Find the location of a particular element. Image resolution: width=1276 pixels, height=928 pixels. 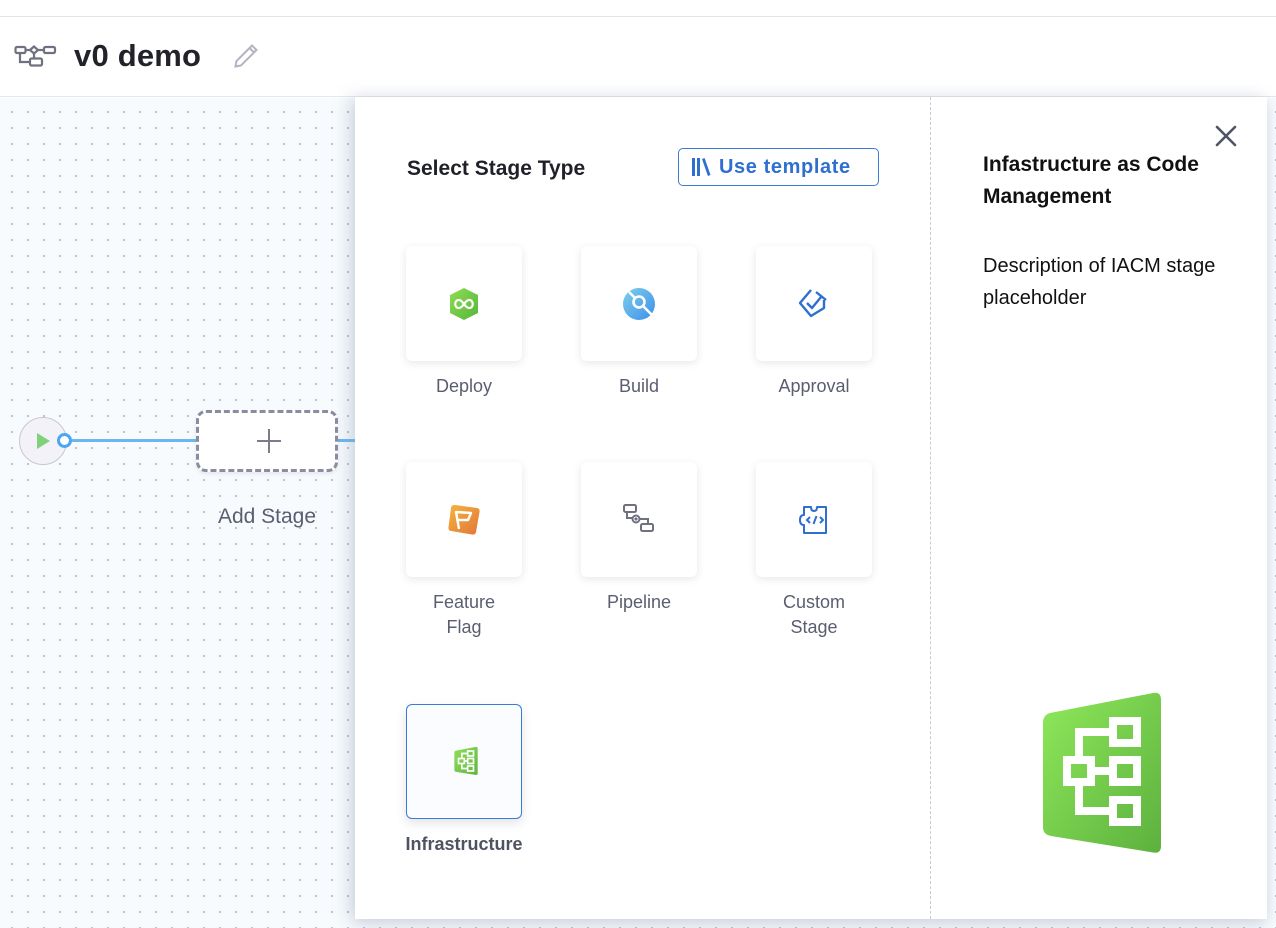

stage-type-deploy: Deploy is located at coordinates (464, 322).